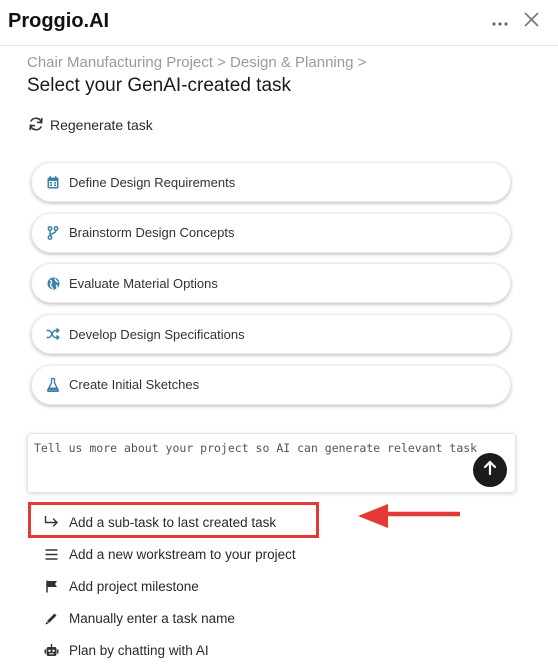 The height and width of the screenshot is (666, 558). Describe the element at coordinates (134, 586) in the screenshot. I see `action-label: Add project milestone` at that location.